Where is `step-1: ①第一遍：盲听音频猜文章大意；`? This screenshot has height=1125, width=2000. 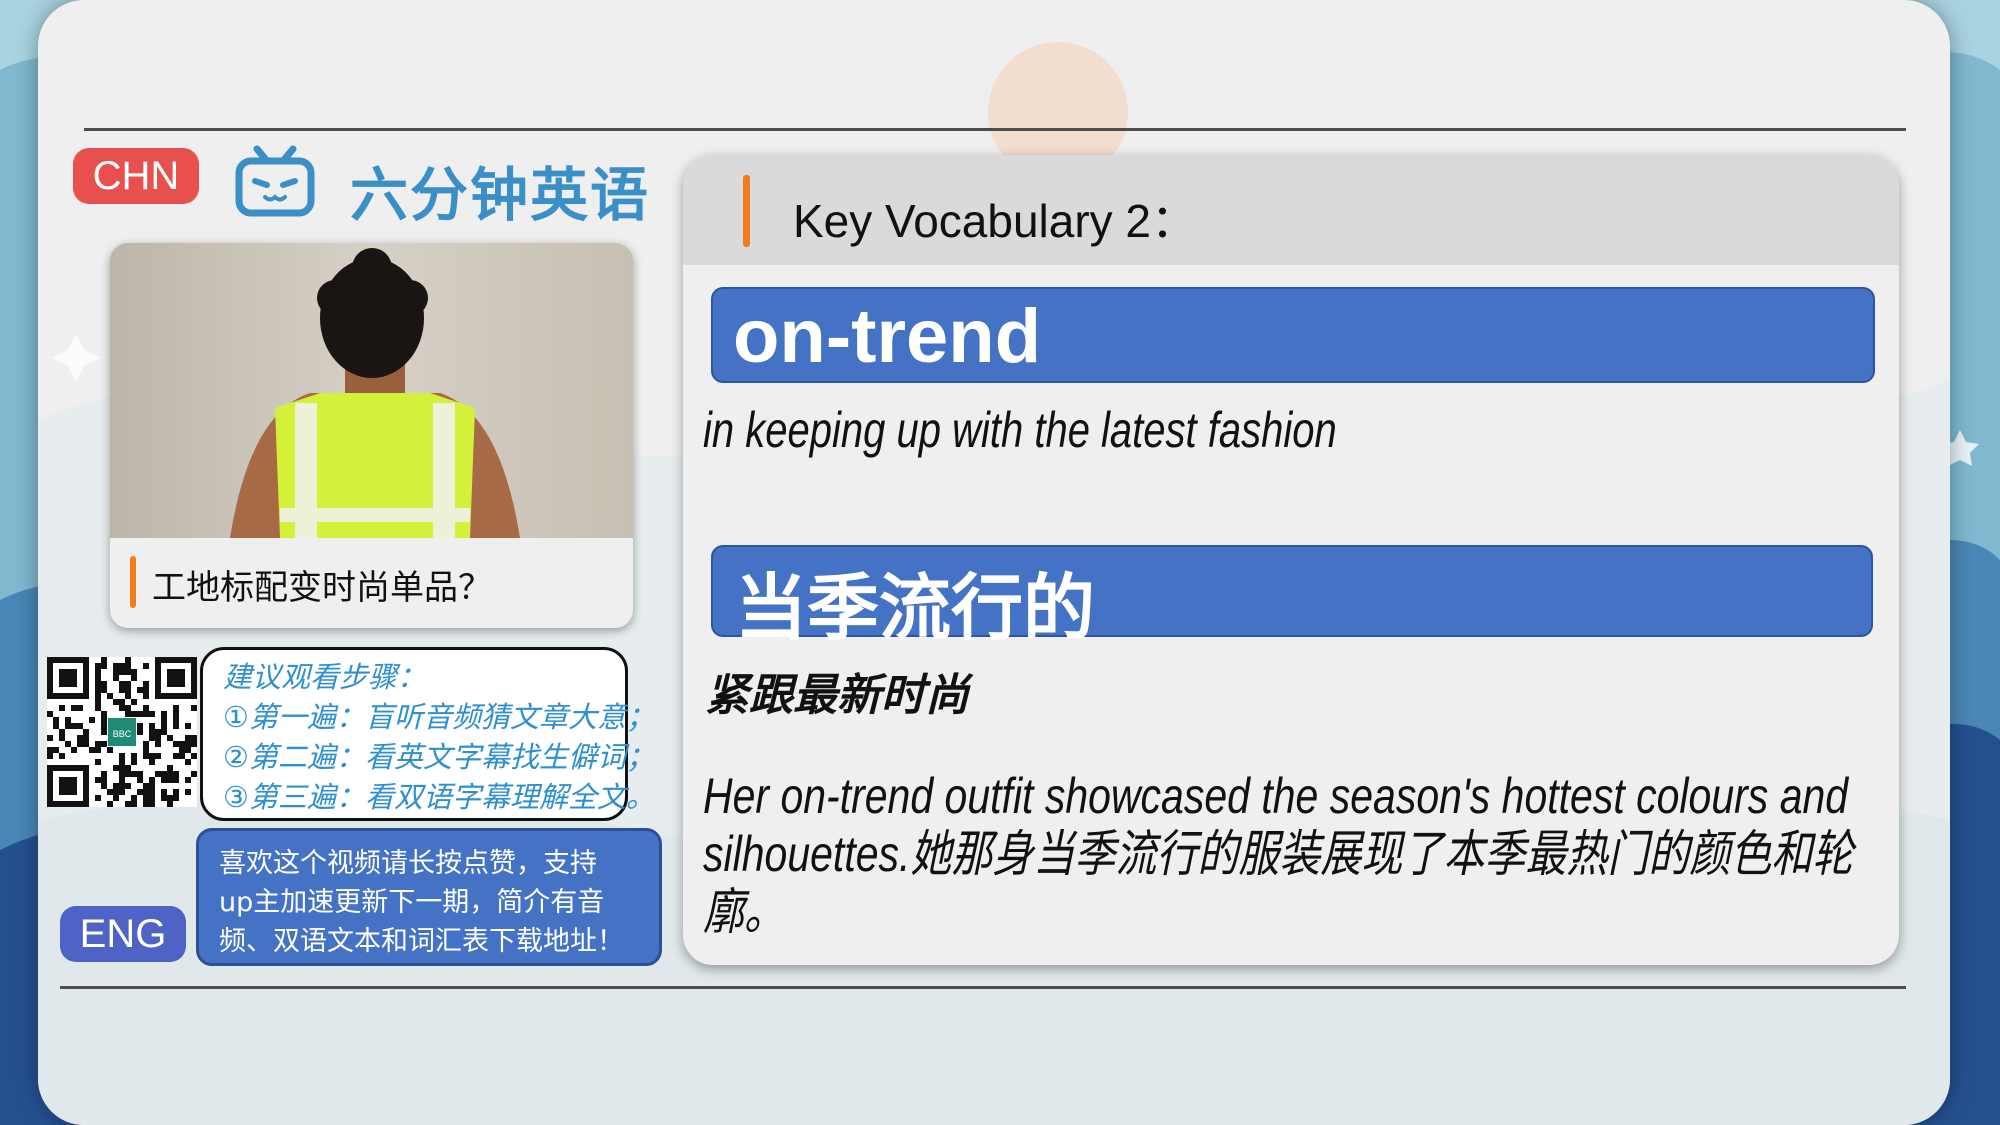
step-1: ①第一遍：盲听音频猜文章大意； is located at coordinates (439, 717).